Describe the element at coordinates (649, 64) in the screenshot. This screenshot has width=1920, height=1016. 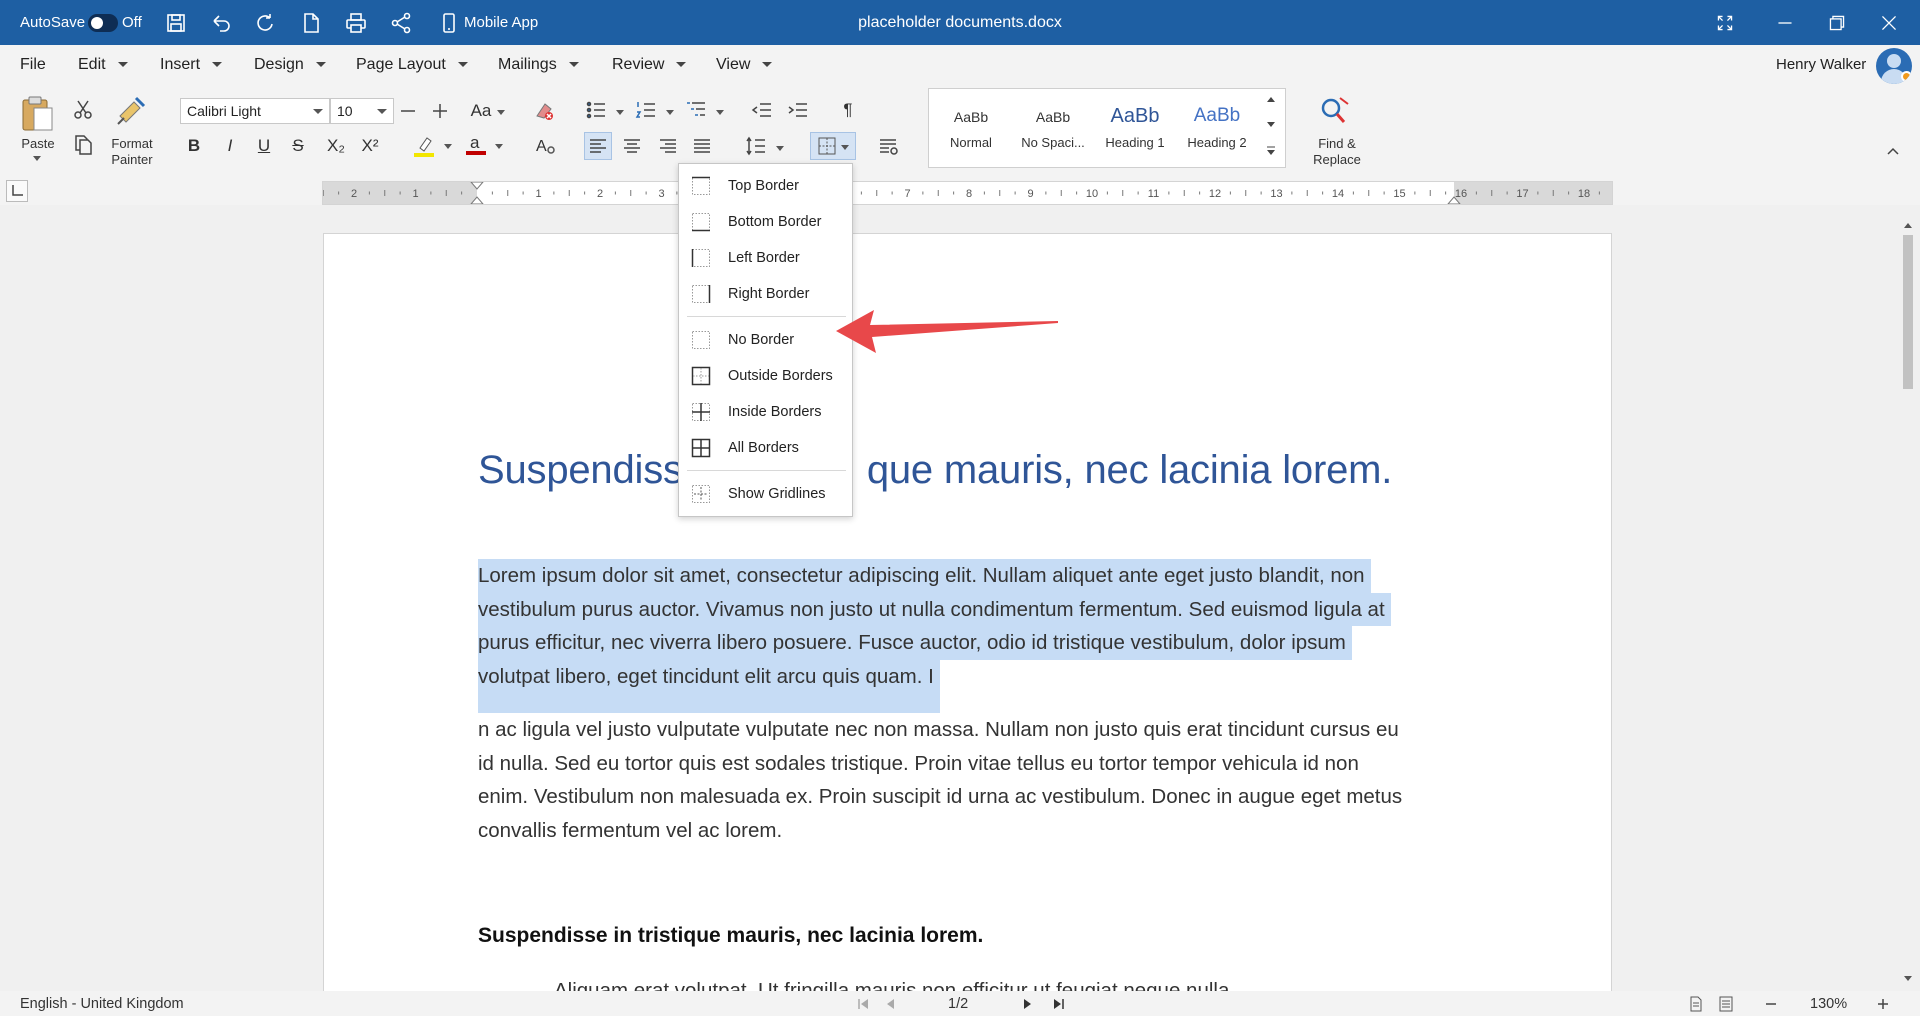
I see `menu-review: Review` at that location.